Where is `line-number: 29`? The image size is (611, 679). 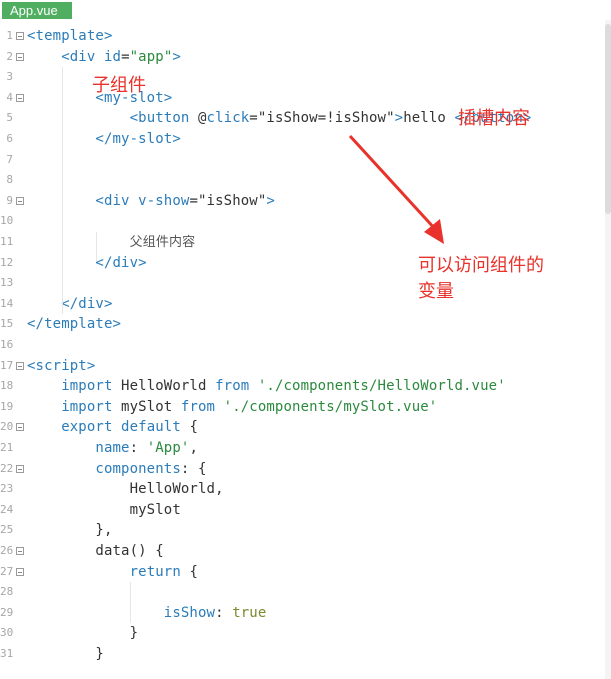 line-number: 29 is located at coordinates (7, 612).